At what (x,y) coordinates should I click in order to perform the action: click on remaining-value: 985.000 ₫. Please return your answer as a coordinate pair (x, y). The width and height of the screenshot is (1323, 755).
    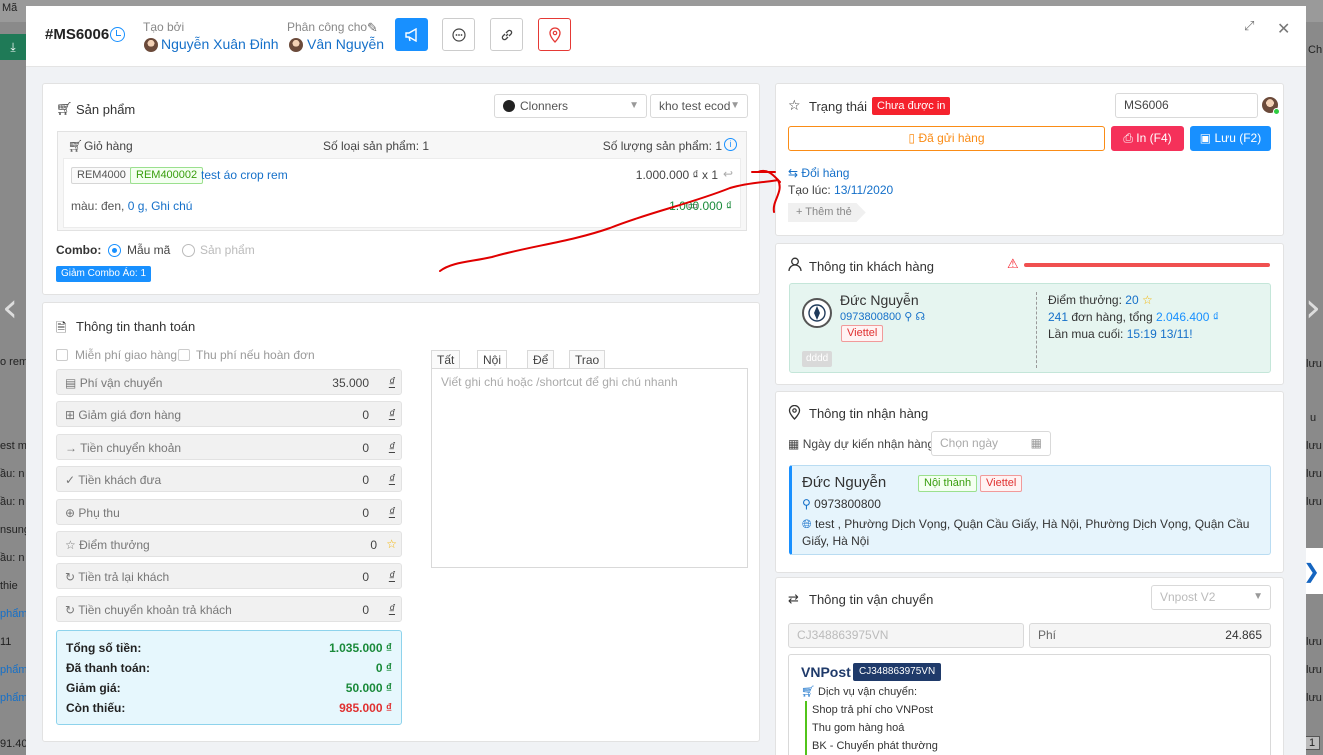
    Looking at the image, I should click on (365, 708).